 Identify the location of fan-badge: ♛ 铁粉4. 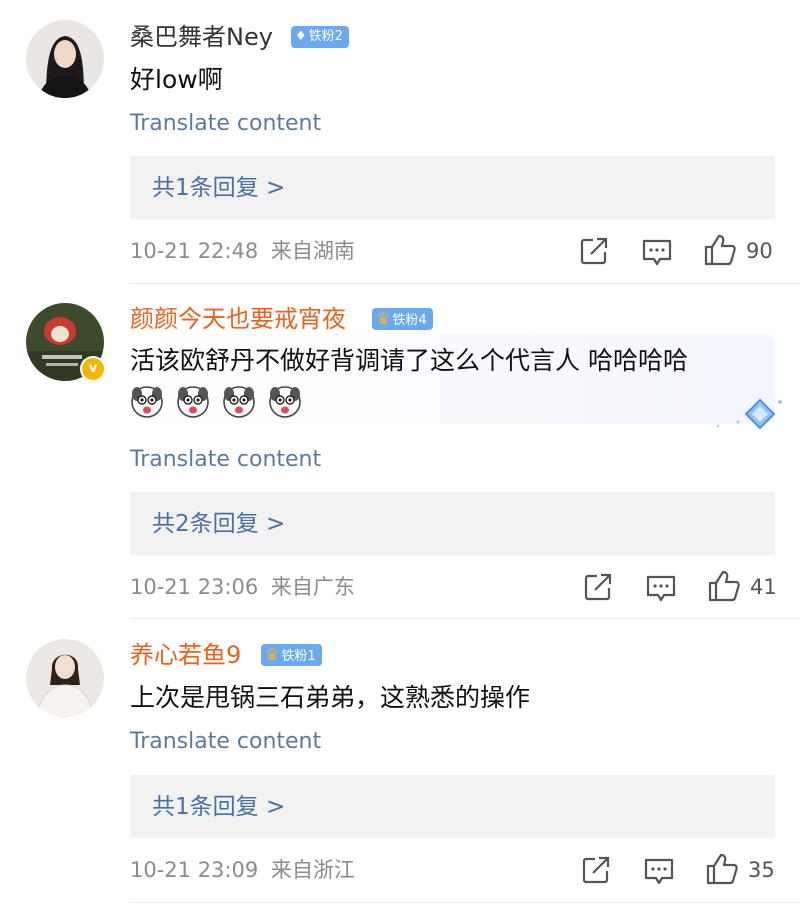
(402, 319).